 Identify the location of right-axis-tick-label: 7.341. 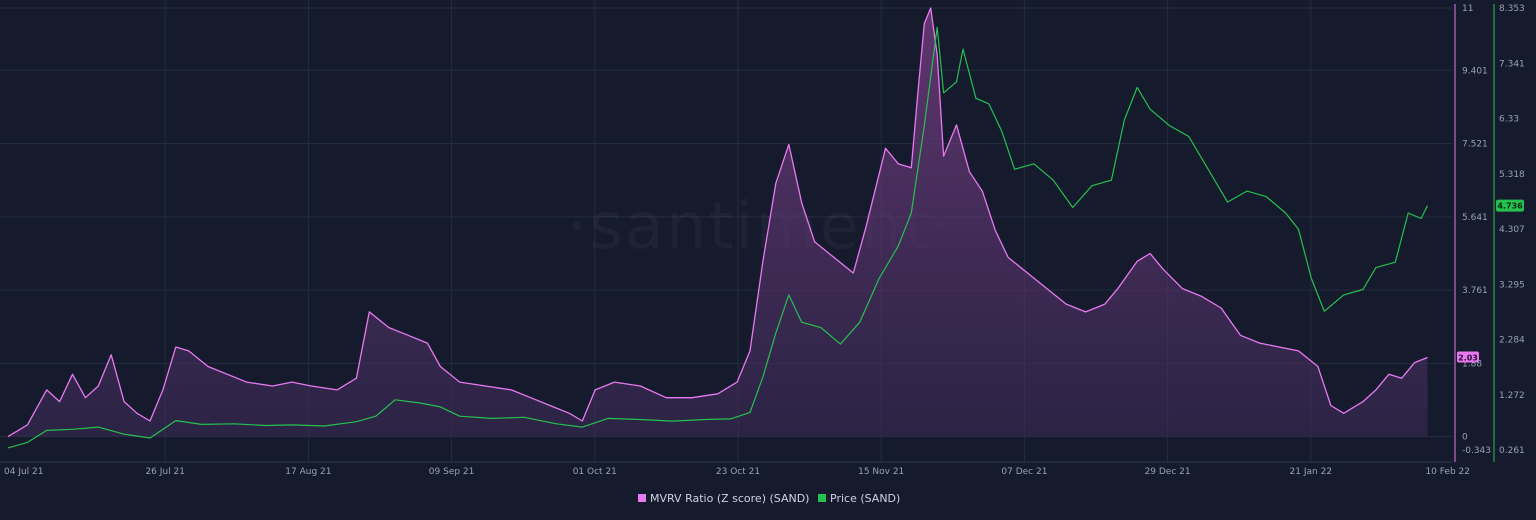
(1512, 64).